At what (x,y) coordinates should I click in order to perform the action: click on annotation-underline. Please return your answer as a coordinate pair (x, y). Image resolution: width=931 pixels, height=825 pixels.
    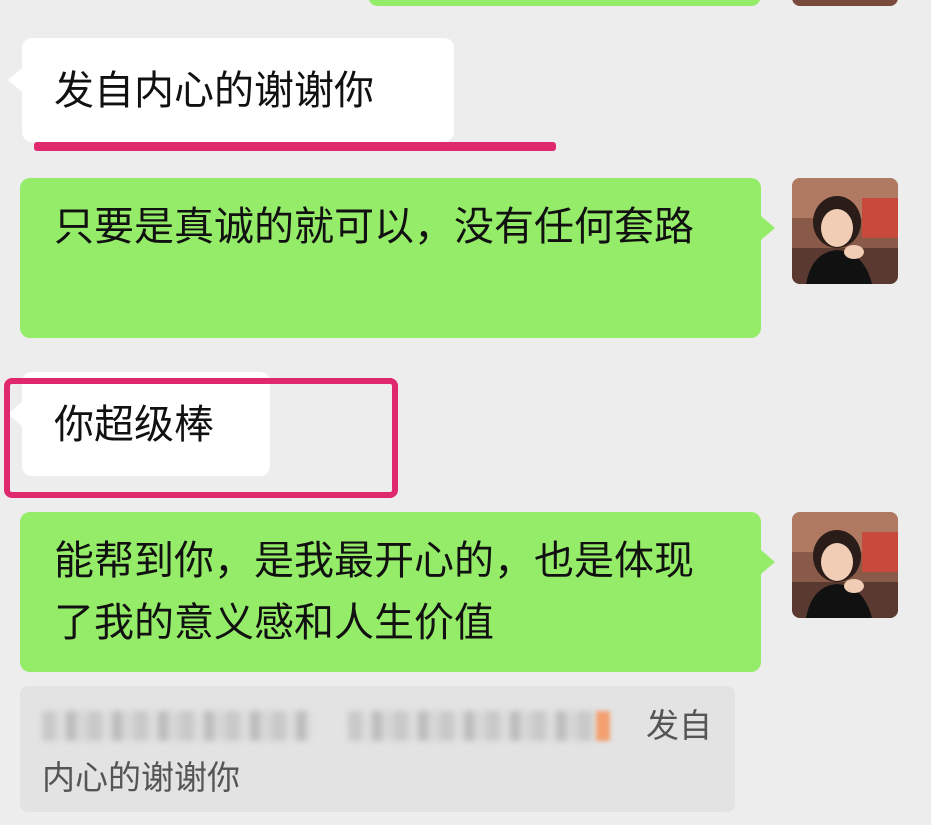
    Looking at the image, I should click on (295, 146).